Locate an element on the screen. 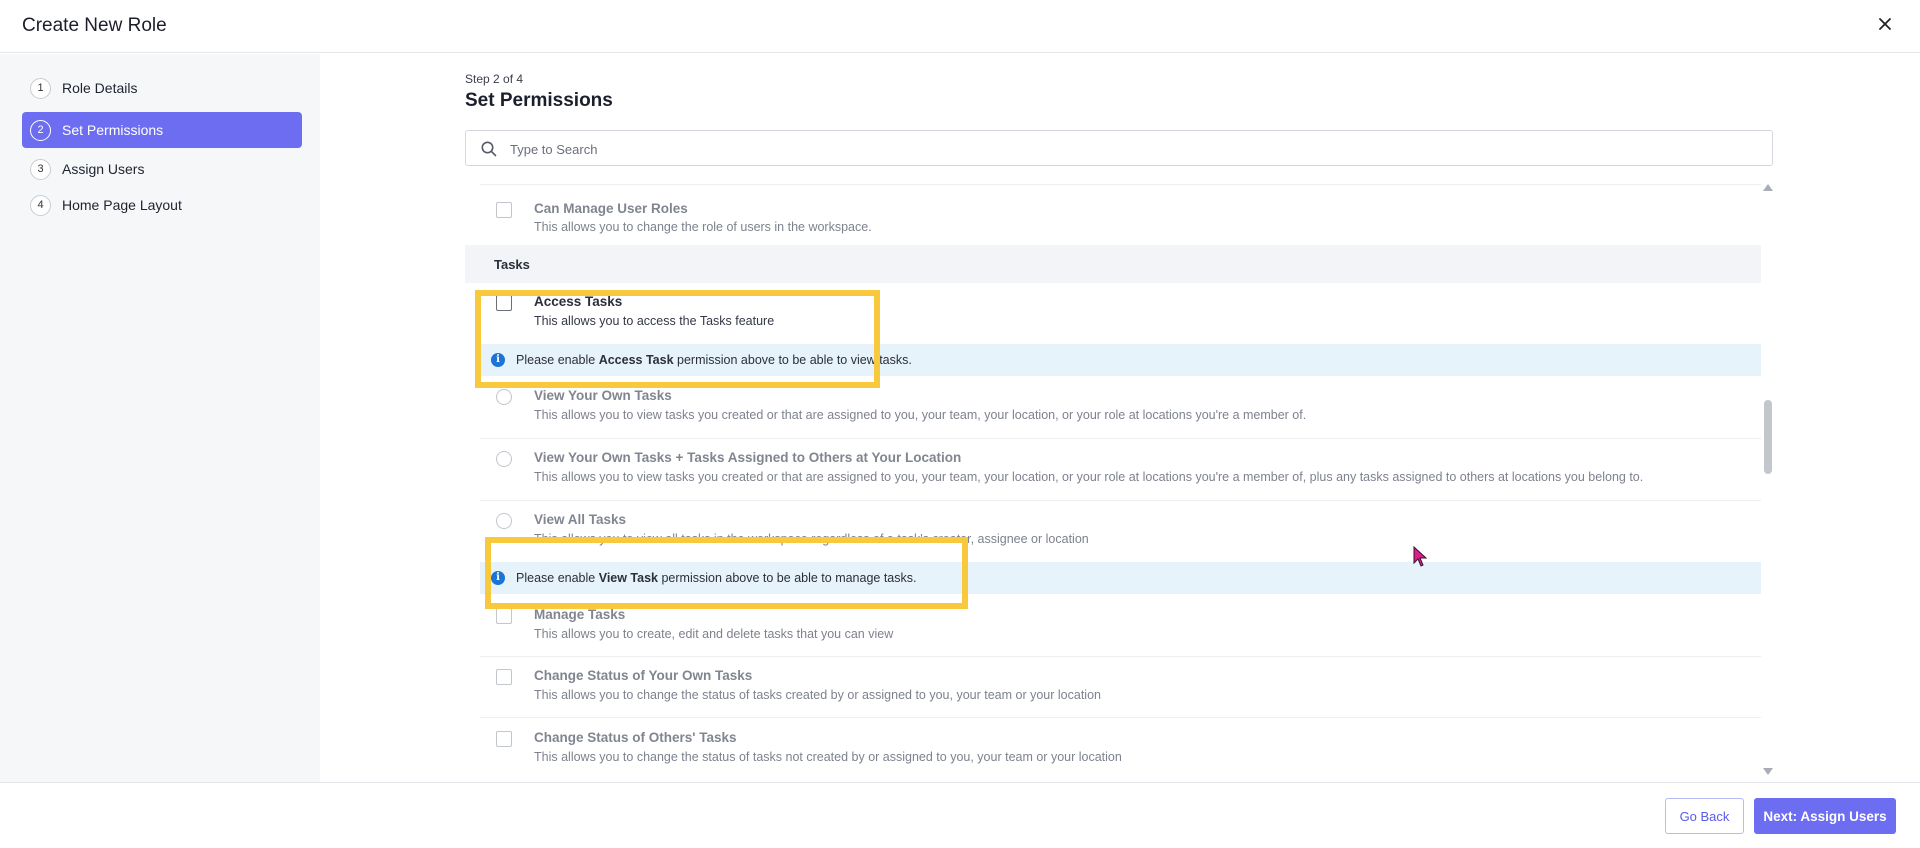  permission-name: Change Status of Your Own Tasks is located at coordinates (643, 675).